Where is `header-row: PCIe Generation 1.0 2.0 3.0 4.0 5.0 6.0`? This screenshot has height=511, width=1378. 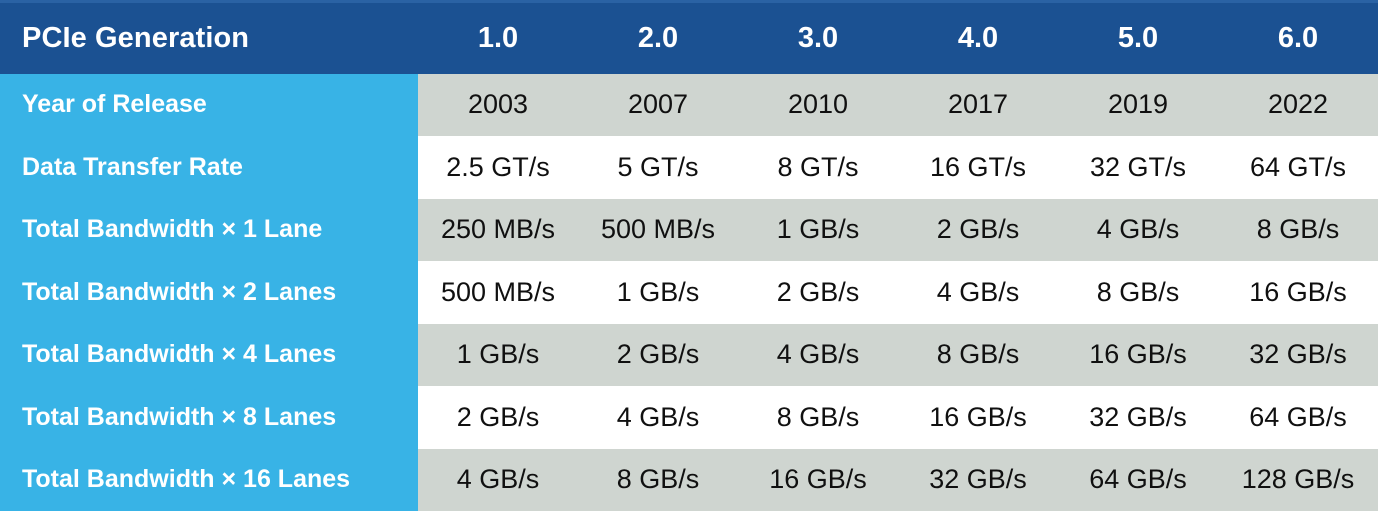 header-row: PCIe Generation 1.0 2.0 3.0 4.0 5.0 6.0 is located at coordinates (689, 38).